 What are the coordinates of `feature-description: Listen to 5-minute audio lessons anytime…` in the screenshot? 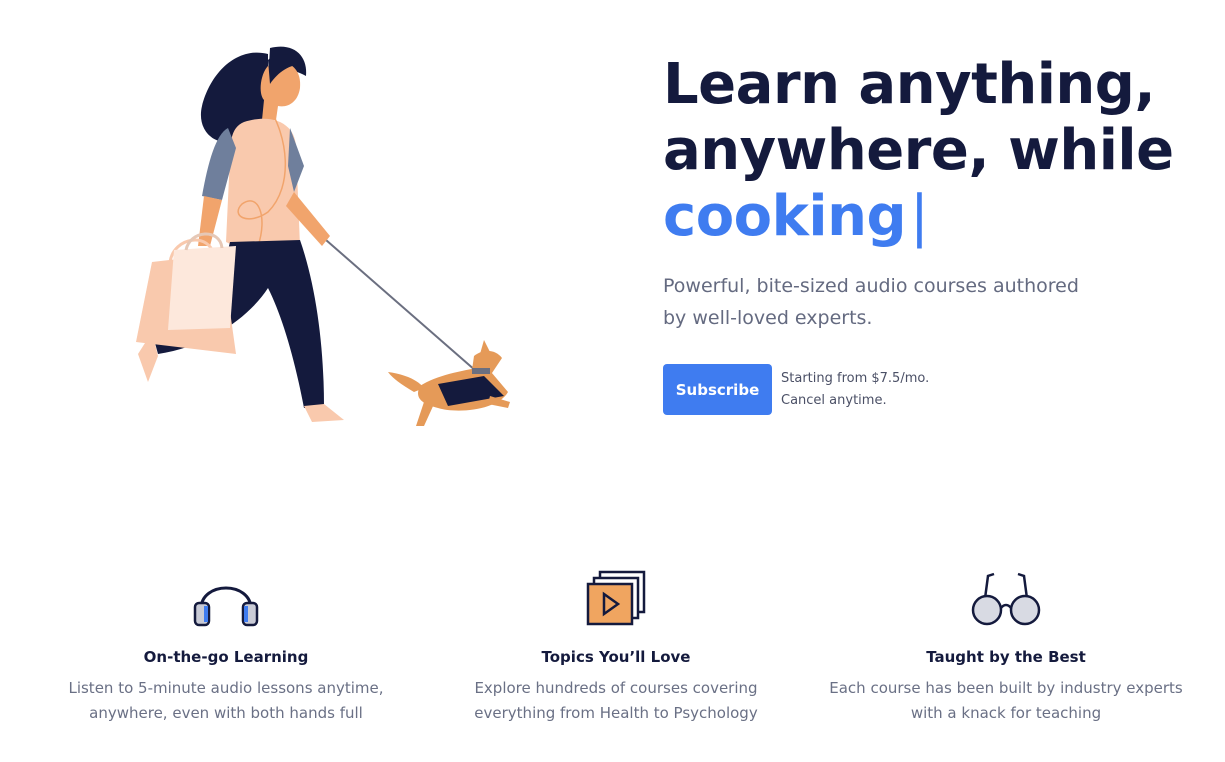 It's located at (226, 700).